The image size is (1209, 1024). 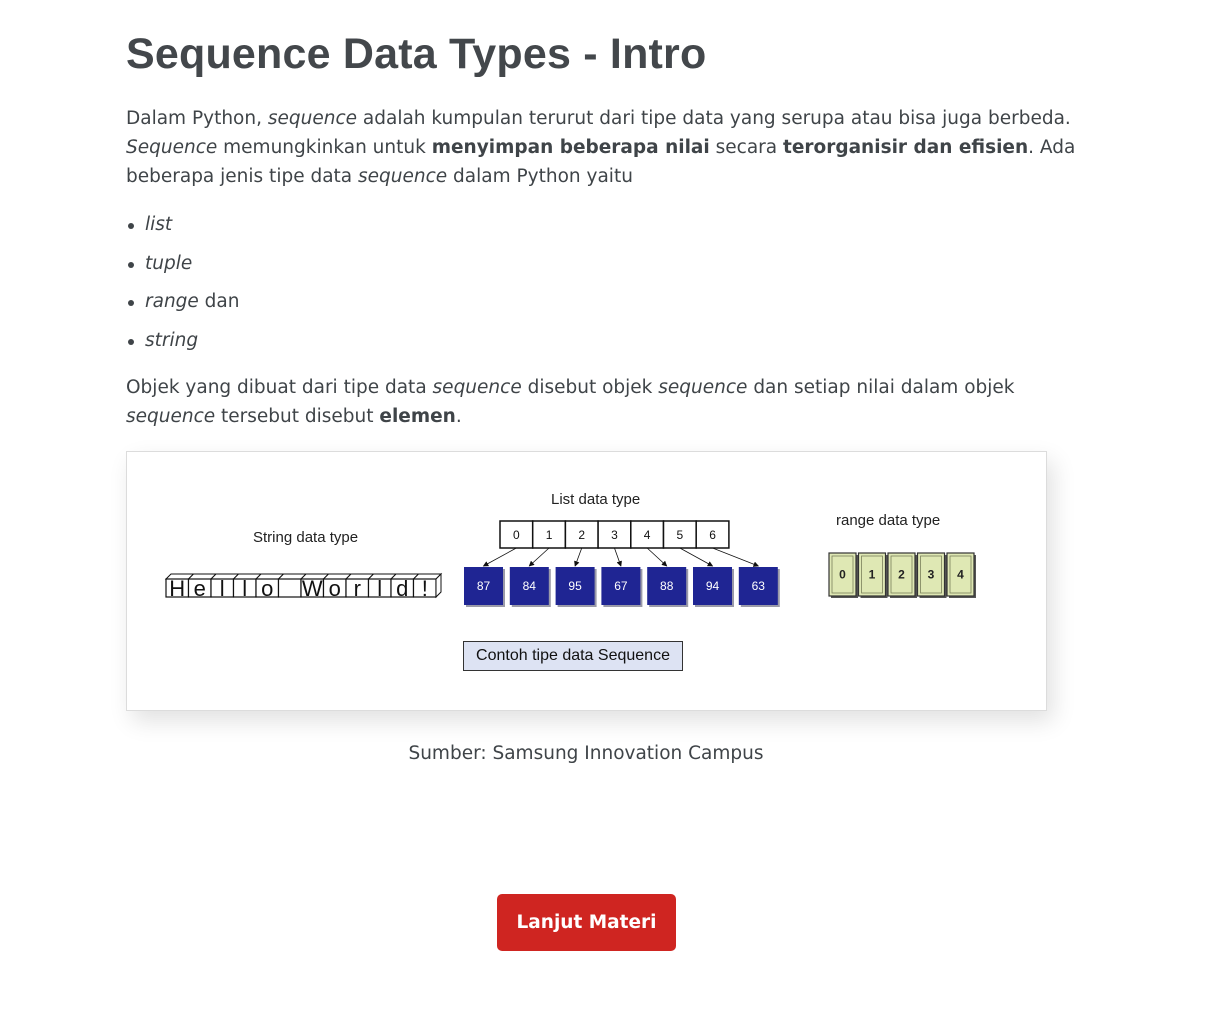 What do you see at coordinates (586, 922) in the screenshot?
I see `next-lesson-button: Lanjut Materi` at bounding box center [586, 922].